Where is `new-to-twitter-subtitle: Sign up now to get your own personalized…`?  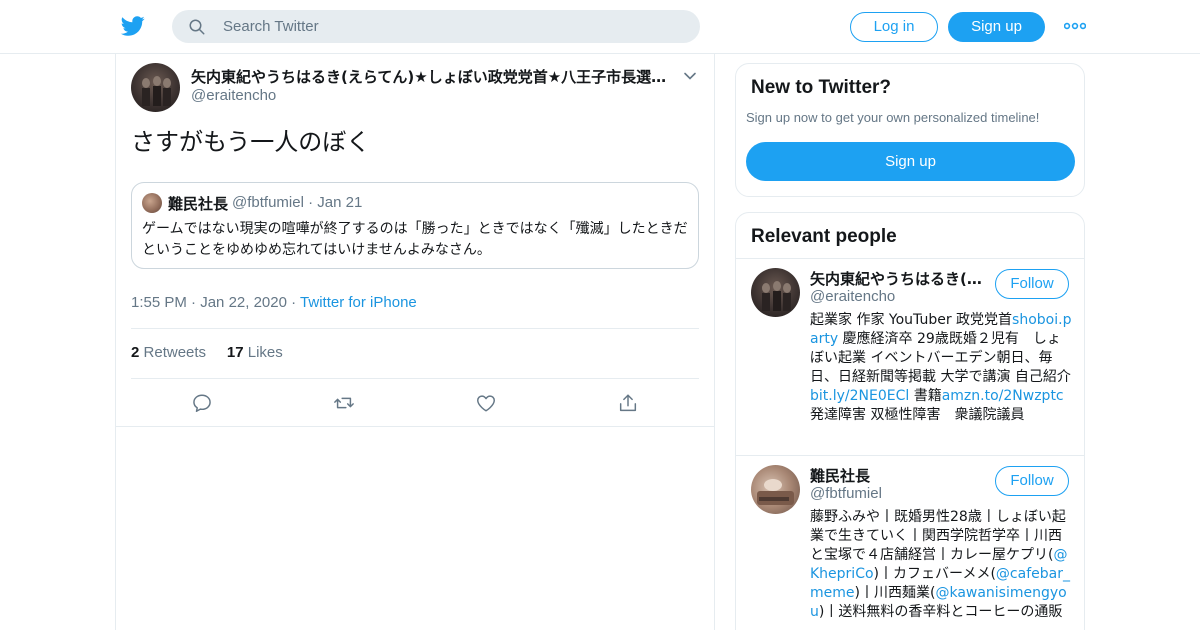
new-to-twitter-subtitle: Sign up now to get your own personalized… is located at coordinates (893, 117).